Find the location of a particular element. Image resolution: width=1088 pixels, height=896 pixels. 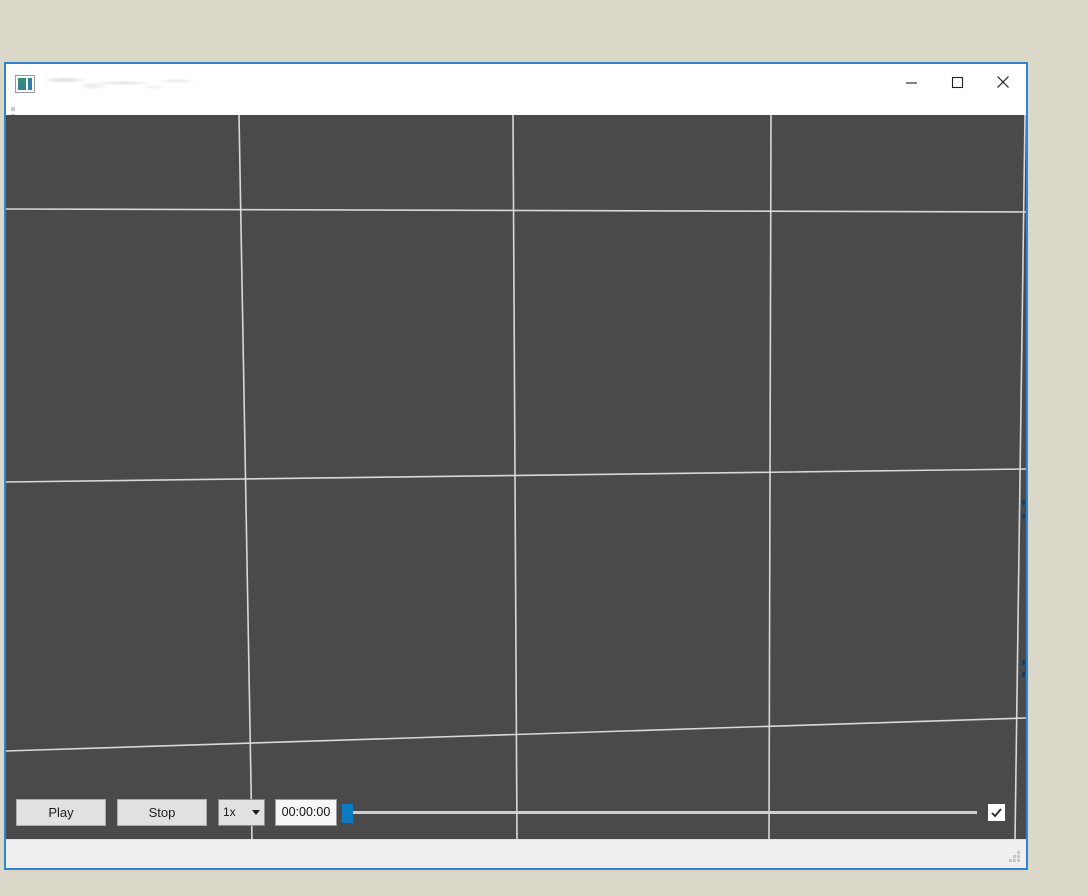

playback-speed-select: 1x is located at coordinates (241, 812).